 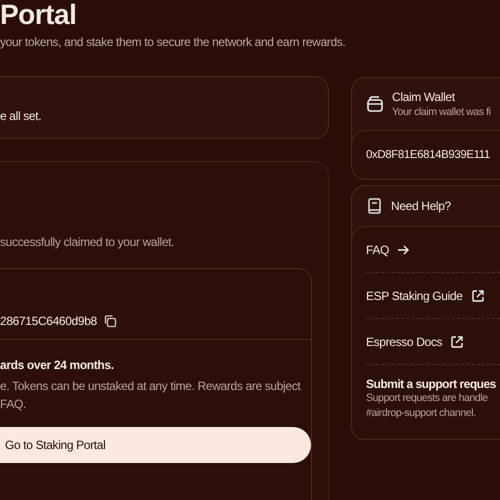 What do you see at coordinates (421, 206) in the screenshot?
I see `card-title: Need Help?` at bounding box center [421, 206].